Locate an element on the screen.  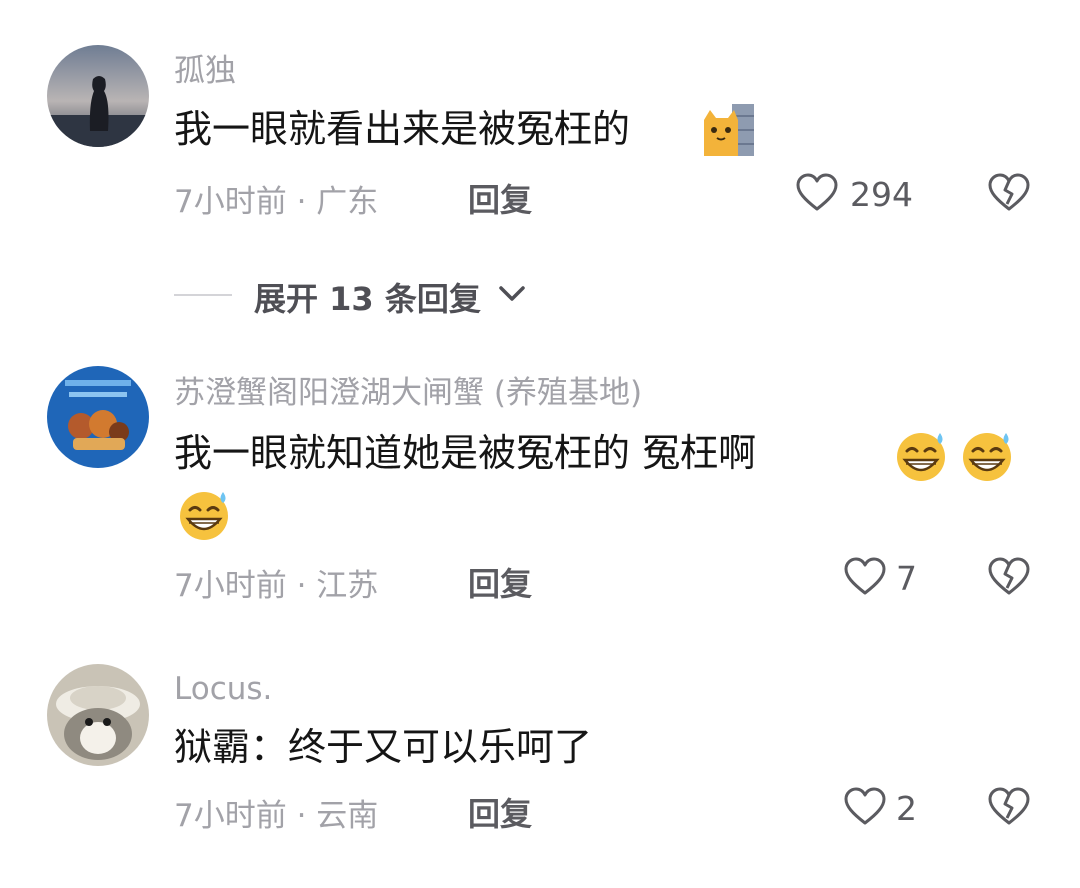
cat-peeking-emoji is located at coordinates (730, 130).